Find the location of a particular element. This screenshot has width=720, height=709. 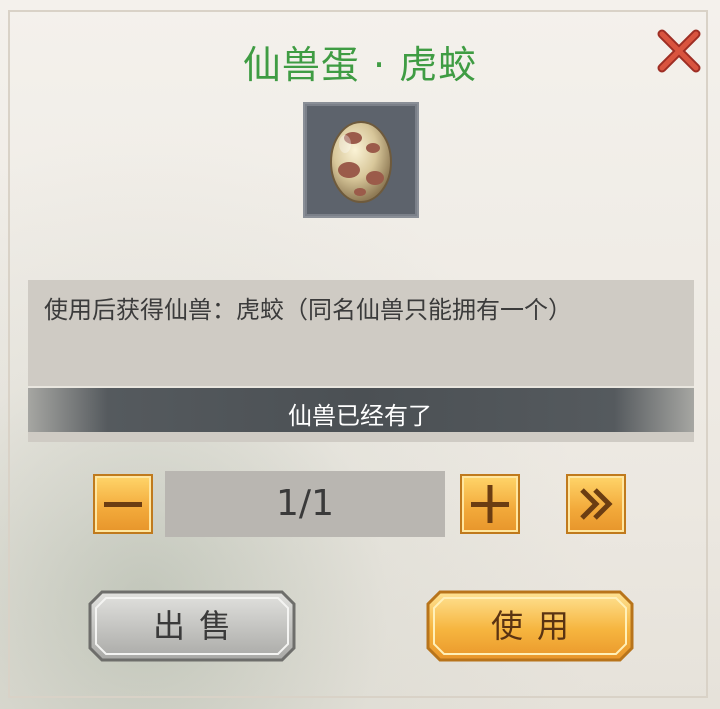

status-divider is located at coordinates (361, 387).